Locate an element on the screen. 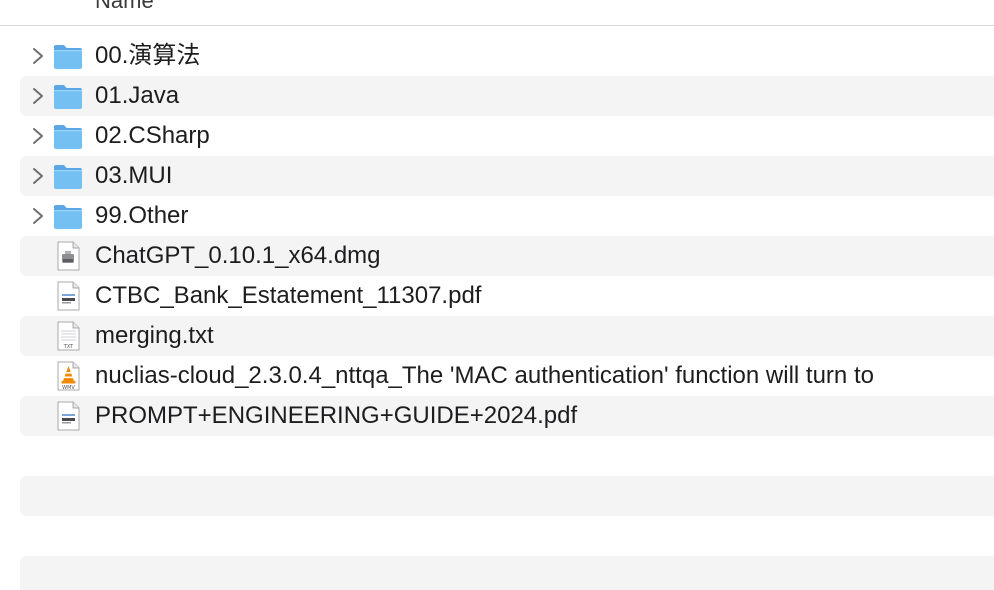 This screenshot has height=590, width=994. file-row-dmg: ChatGPT_0.10.1_x64.dmg is located at coordinates (497, 256).